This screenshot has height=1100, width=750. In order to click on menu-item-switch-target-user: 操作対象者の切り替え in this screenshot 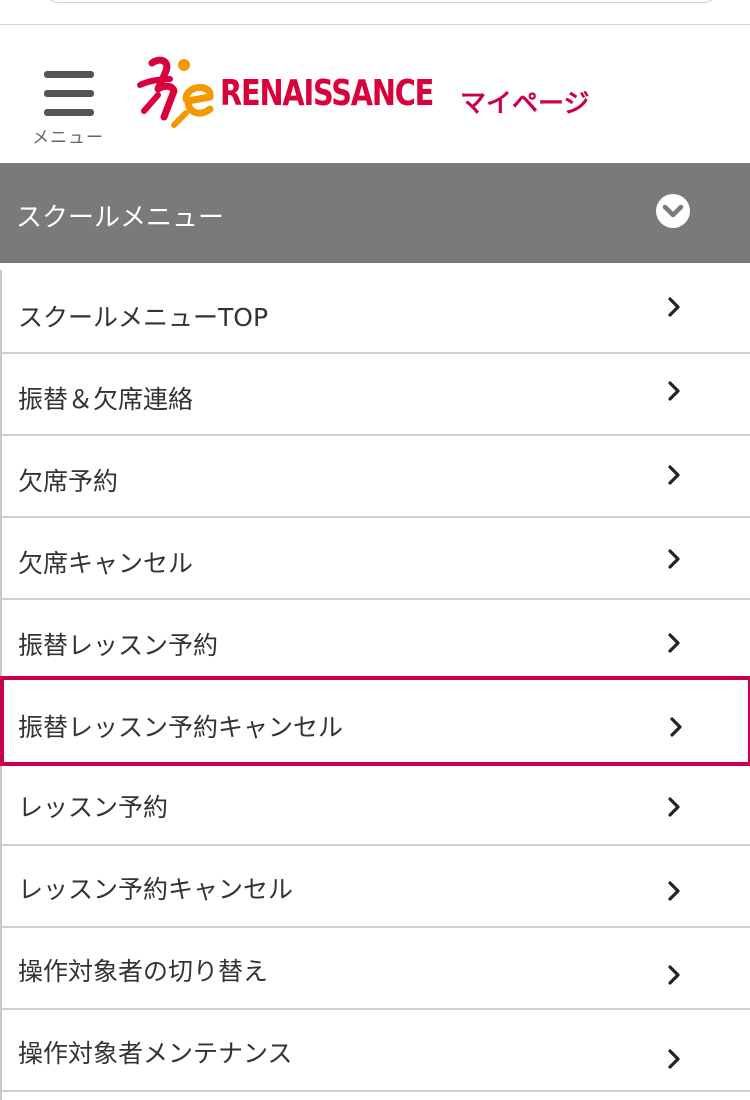, I will do `click(376, 969)`.